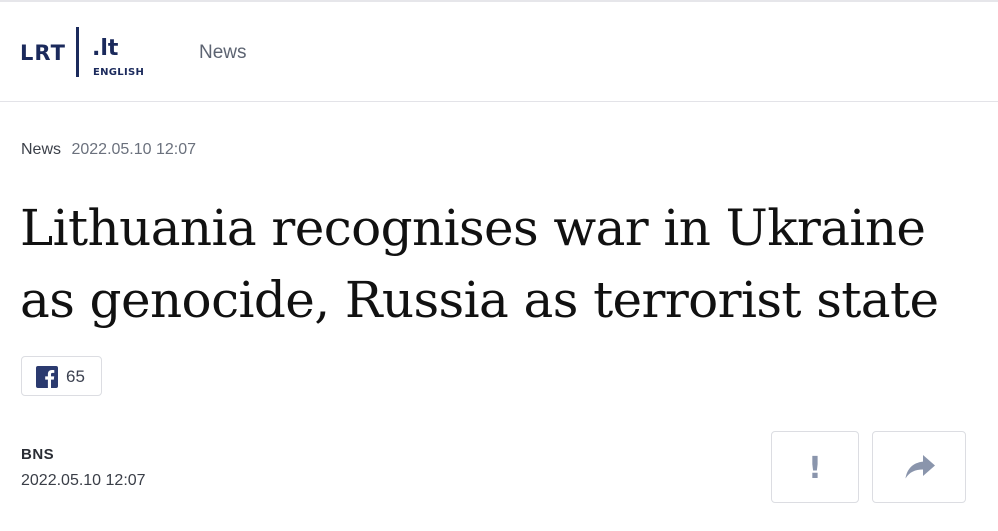 Image resolution: width=998 pixels, height=531 pixels. Describe the element at coordinates (83, 480) in the screenshot. I see `article-date-bottom: 2022.05.10 12:07` at that location.